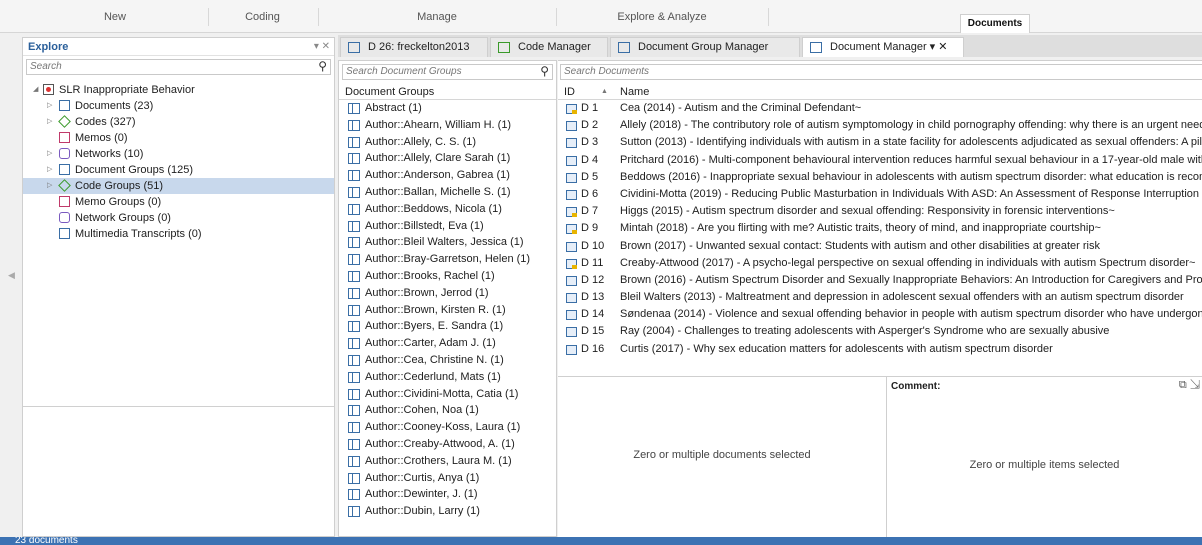  I want to click on explore-search-input: Search ⚲, so click(178, 67).